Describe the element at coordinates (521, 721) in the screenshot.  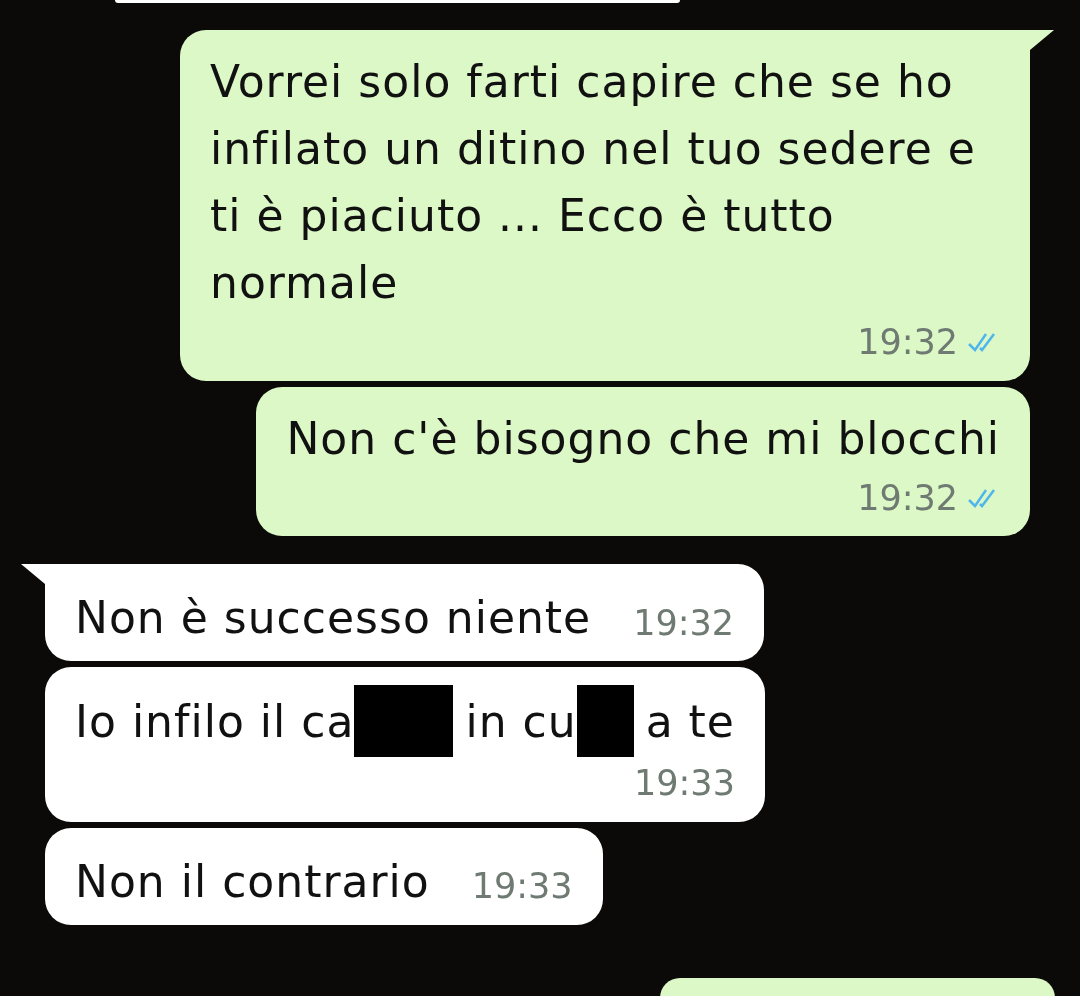
I see `message-text: in cu` at that location.